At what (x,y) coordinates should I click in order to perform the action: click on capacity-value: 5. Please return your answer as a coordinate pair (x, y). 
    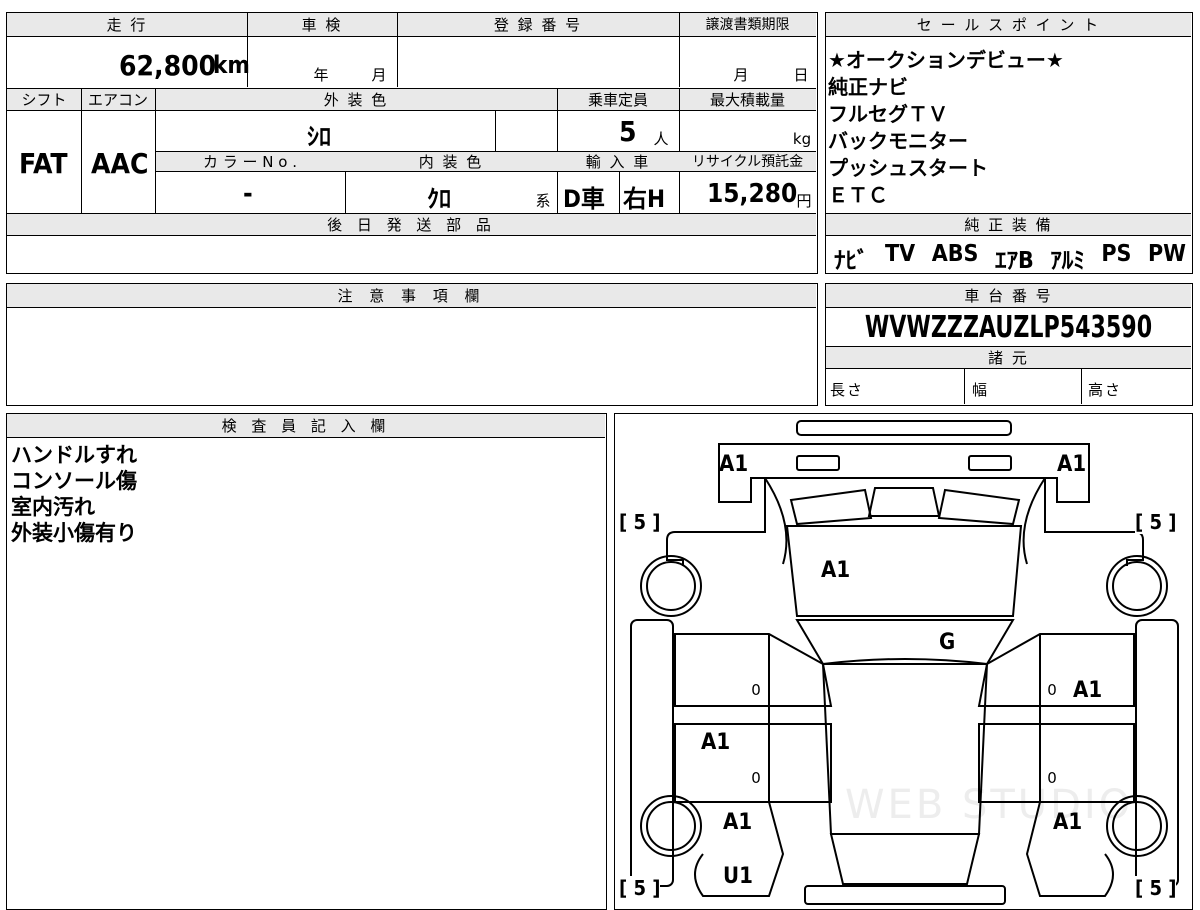
    Looking at the image, I should click on (628, 131).